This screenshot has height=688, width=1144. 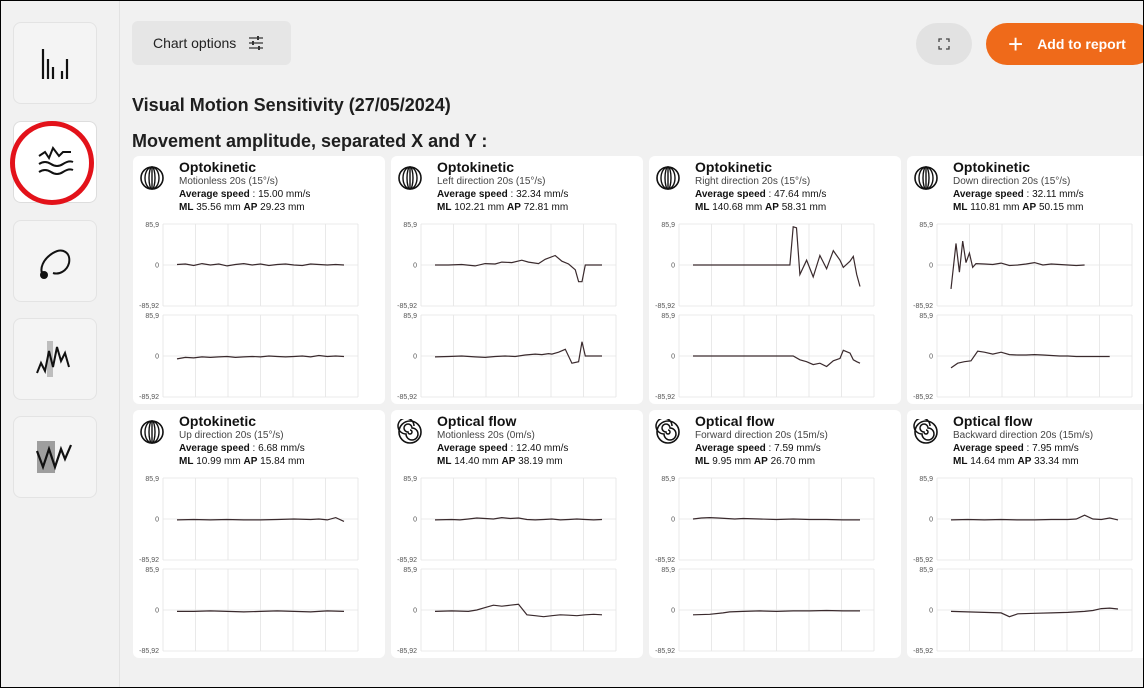 What do you see at coordinates (992, 461) in the screenshot?
I see `ml-value: 14.64 mm` at bounding box center [992, 461].